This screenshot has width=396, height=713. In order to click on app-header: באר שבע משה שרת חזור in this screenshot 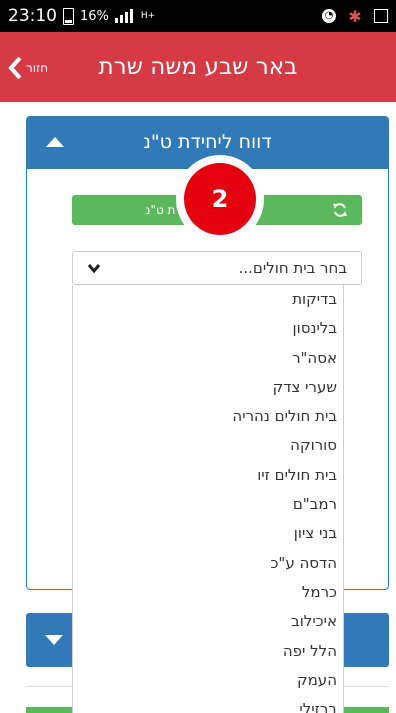, I will do `click(198, 67)`.